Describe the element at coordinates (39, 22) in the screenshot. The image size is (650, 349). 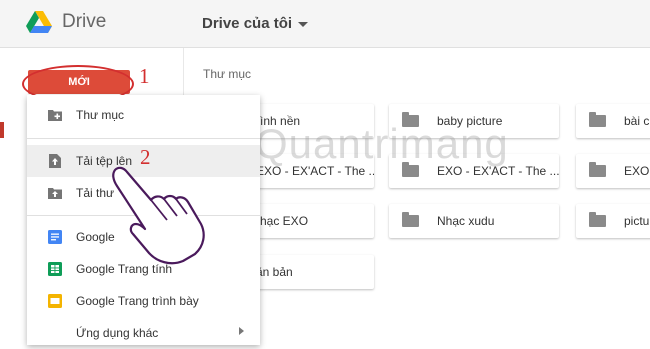
I see `drive-logo-icon` at that location.